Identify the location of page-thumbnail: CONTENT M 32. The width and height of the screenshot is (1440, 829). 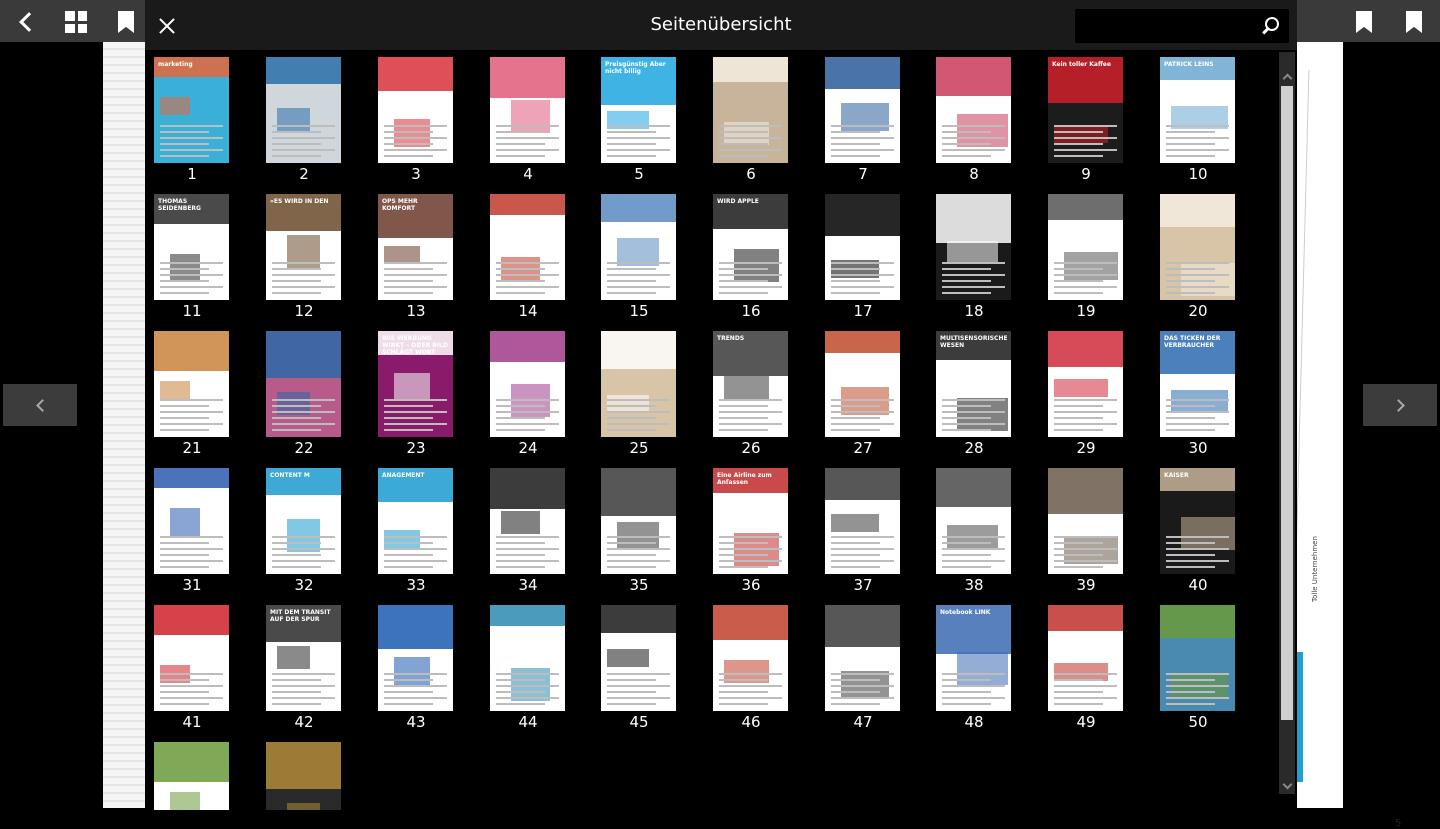
(304, 531).